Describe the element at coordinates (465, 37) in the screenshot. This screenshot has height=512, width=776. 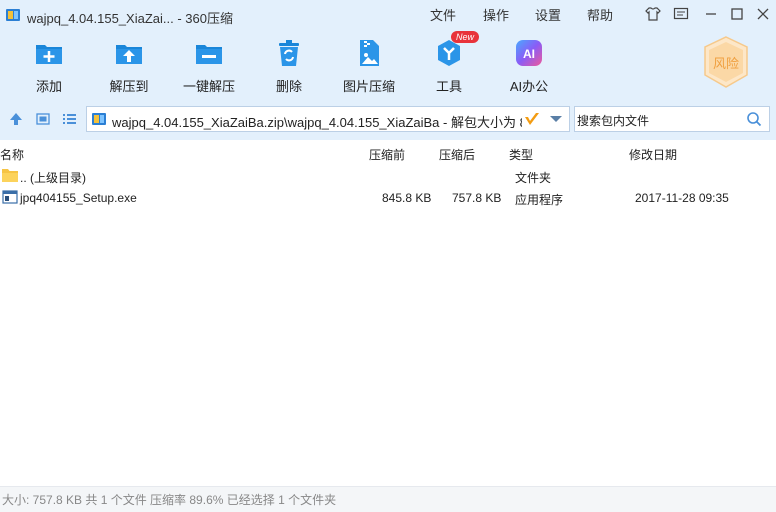
I see `new-badge: New` at that location.